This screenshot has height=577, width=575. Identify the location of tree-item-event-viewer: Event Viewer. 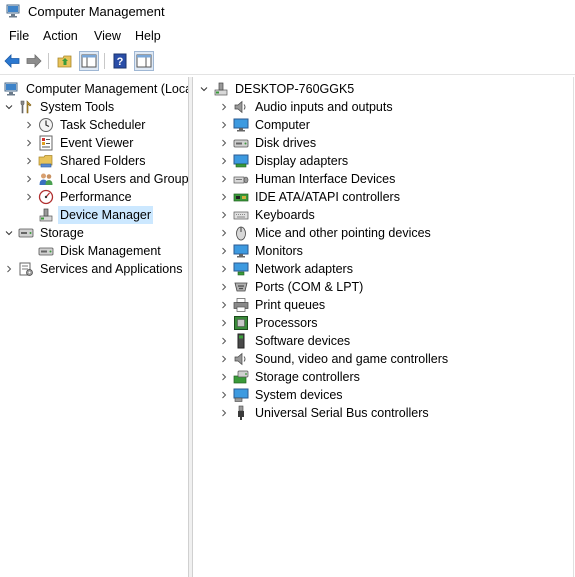
(79, 143).